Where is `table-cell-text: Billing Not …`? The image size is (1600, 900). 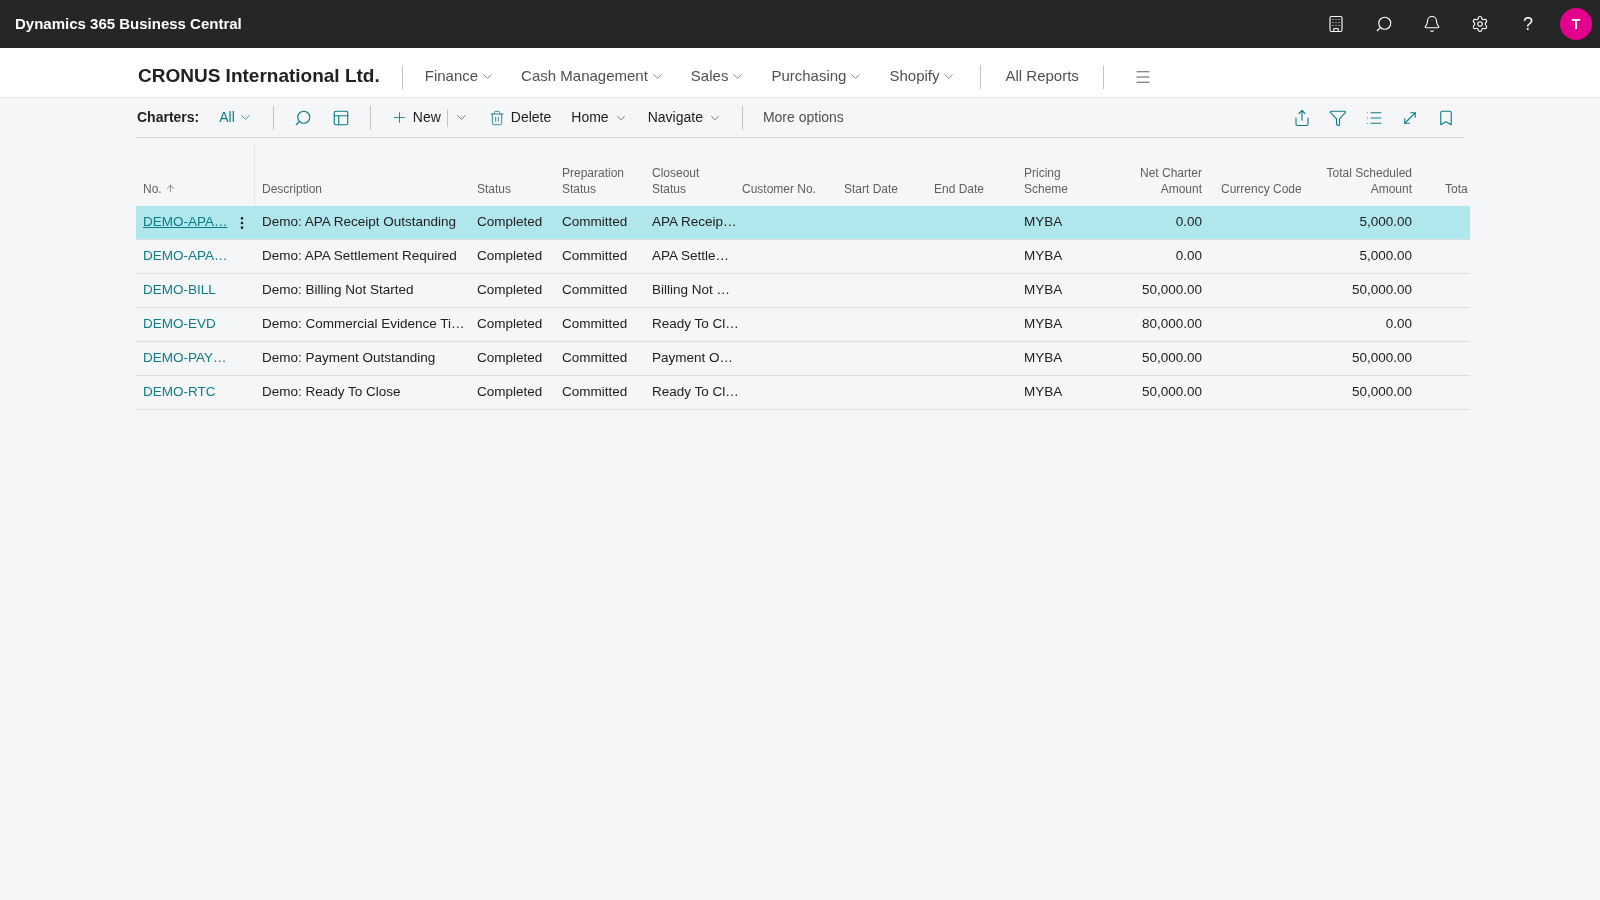
table-cell-text: Billing Not … is located at coordinates (691, 290).